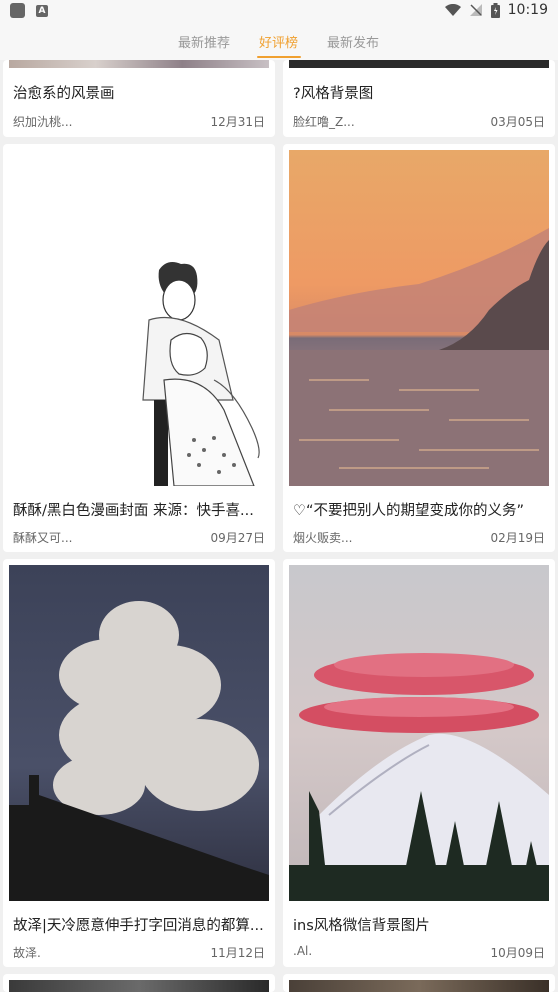 The image size is (558, 992). What do you see at coordinates (475, 10) in the screenshot?
I see `signal-off-icon` at bounding box center [475, 10].